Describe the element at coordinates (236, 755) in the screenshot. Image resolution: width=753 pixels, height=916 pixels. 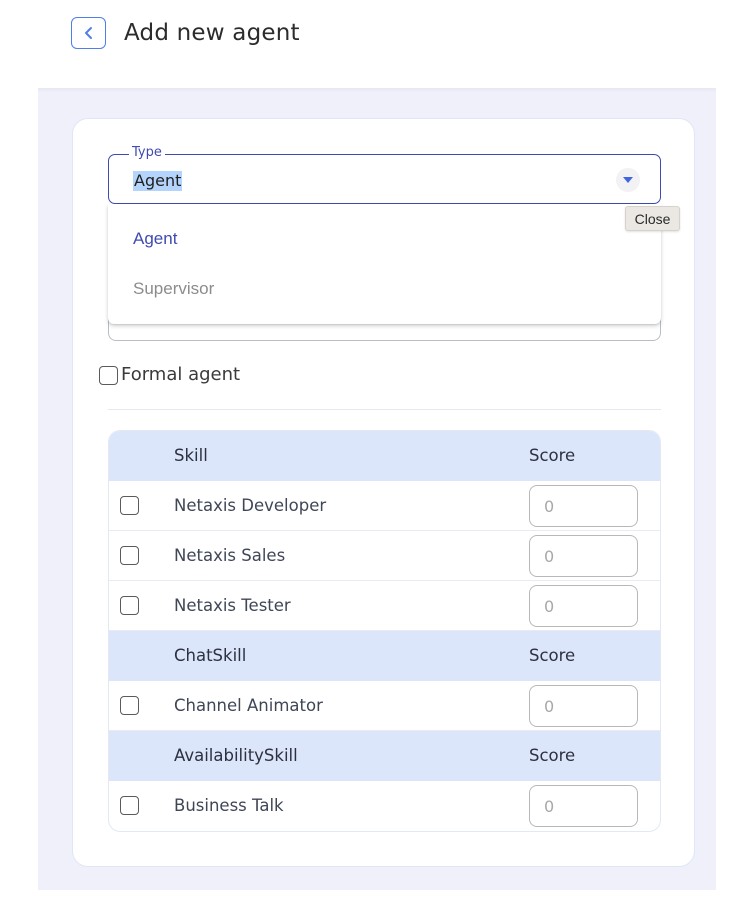
I see `group-header-name: AvailabilitySkill` at that location.